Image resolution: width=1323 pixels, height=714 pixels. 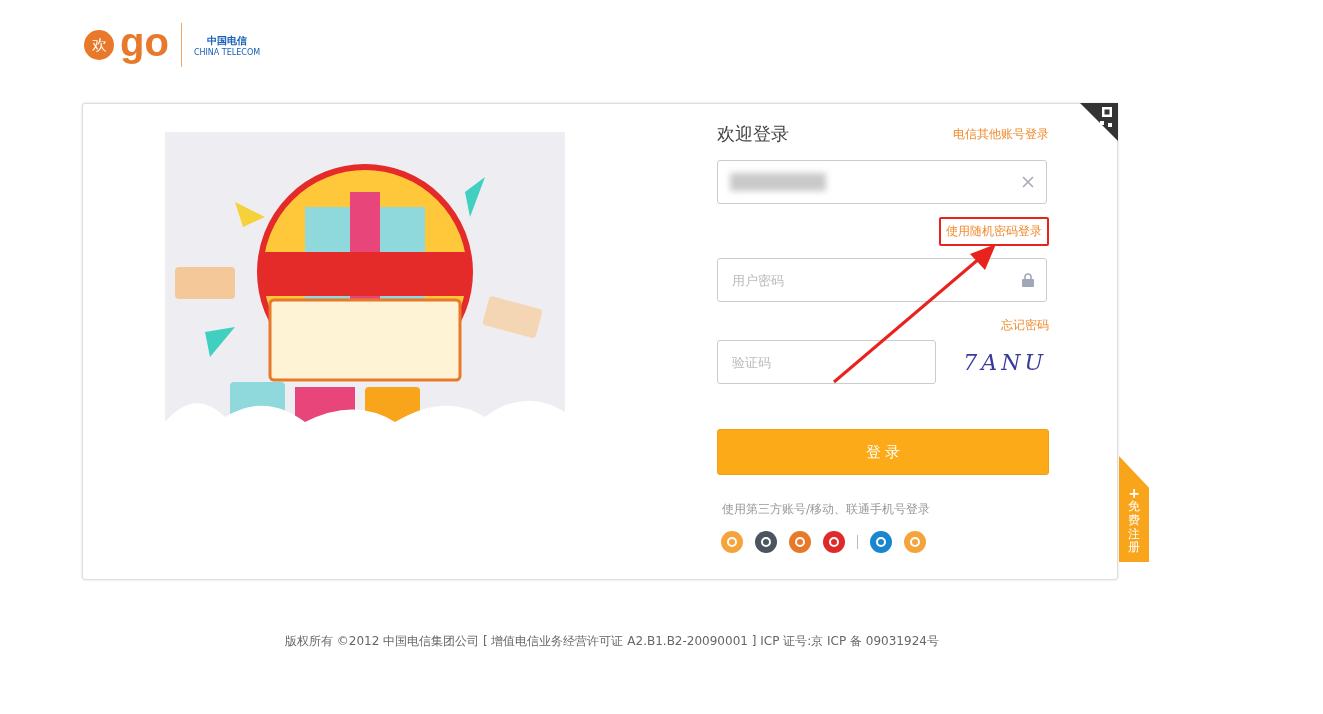 I want to click on register-tab: + 免费注册, so click(x=1134, y=509).